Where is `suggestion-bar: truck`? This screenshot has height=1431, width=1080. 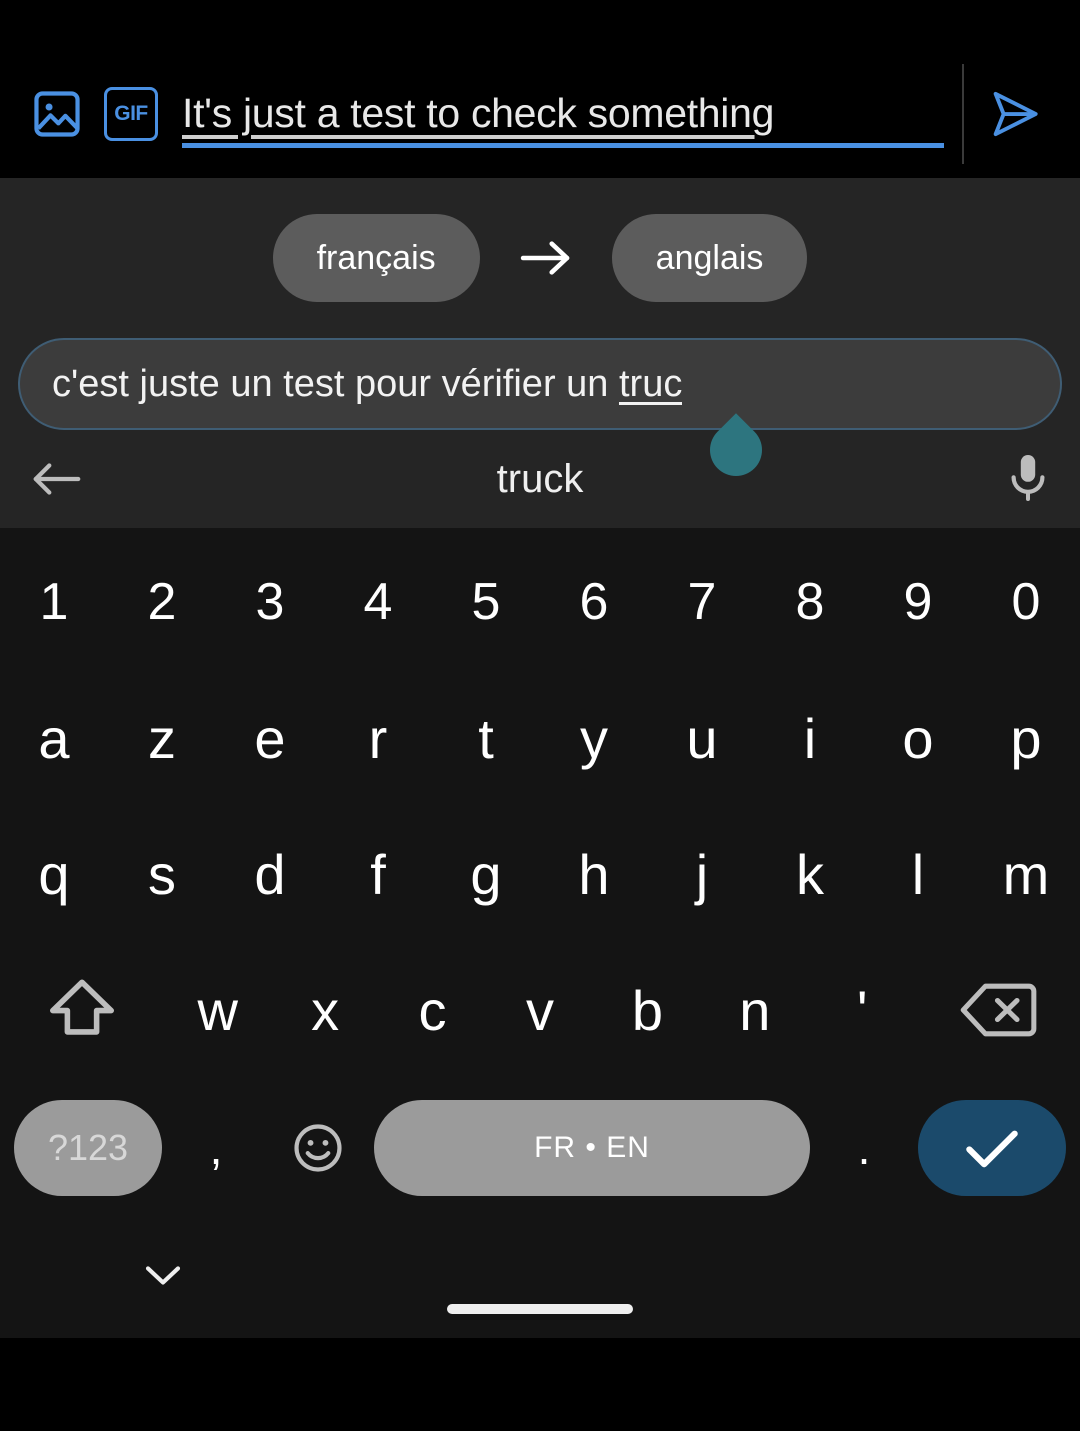
suggestion-bar: truck is located at coordinates (540, 479).